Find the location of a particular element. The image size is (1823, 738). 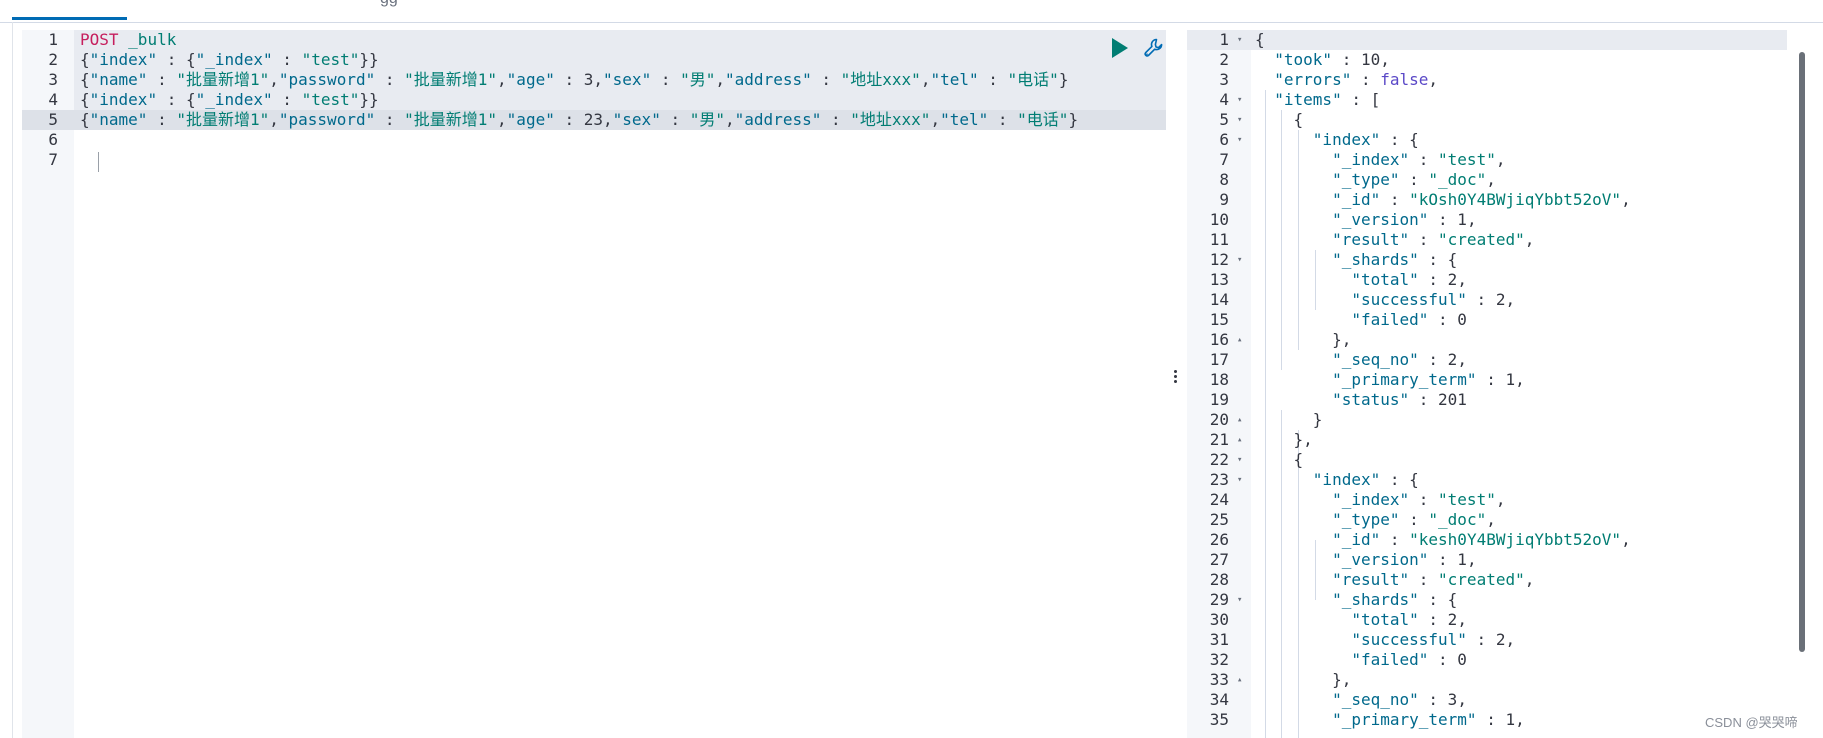

code-line: 18 "_primary_term" : 1, is located at coordinates (1487, 380).